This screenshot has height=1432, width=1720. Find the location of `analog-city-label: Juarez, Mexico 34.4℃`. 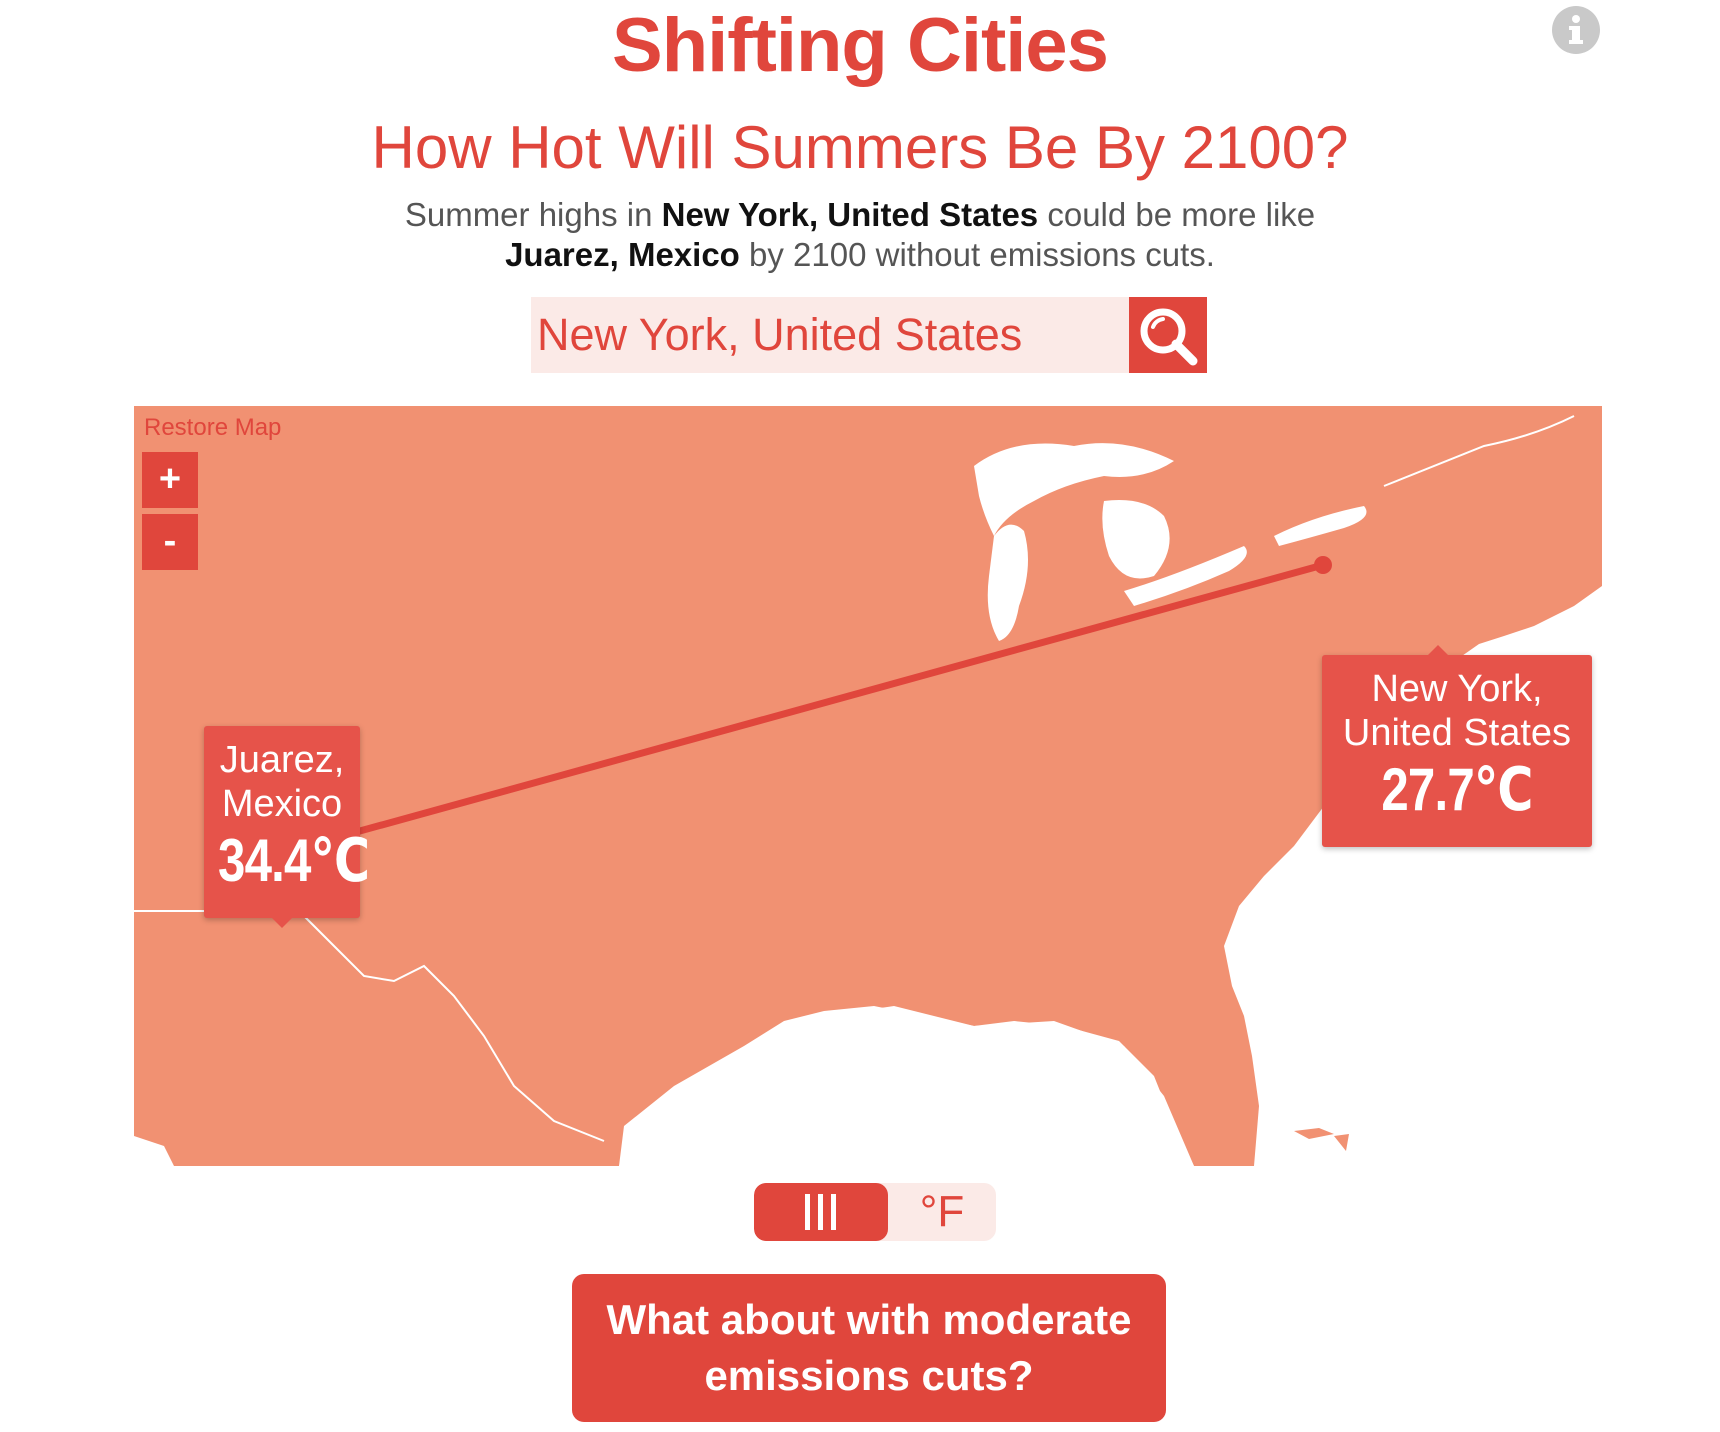

analog-city-label: Juarez, Mexico 34.4℃ is located at coordinates (287, 827).